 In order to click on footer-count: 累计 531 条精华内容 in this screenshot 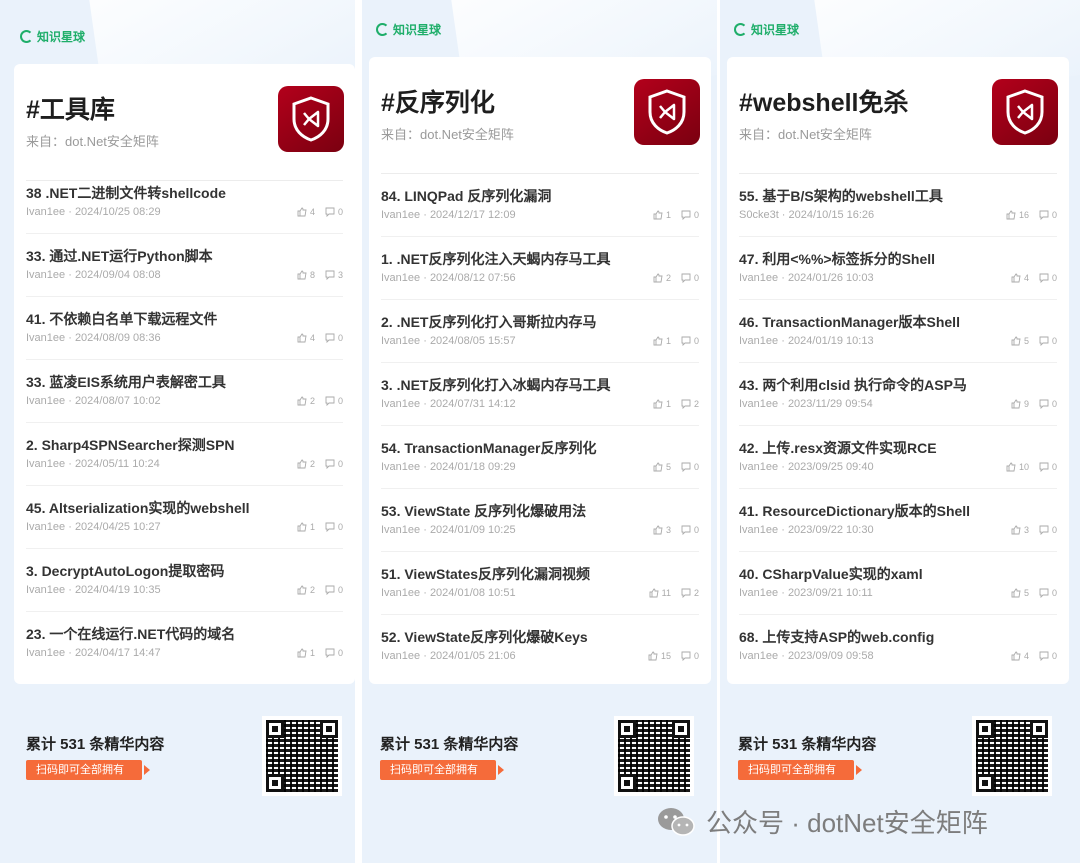, I will do `click(807, 744)`.